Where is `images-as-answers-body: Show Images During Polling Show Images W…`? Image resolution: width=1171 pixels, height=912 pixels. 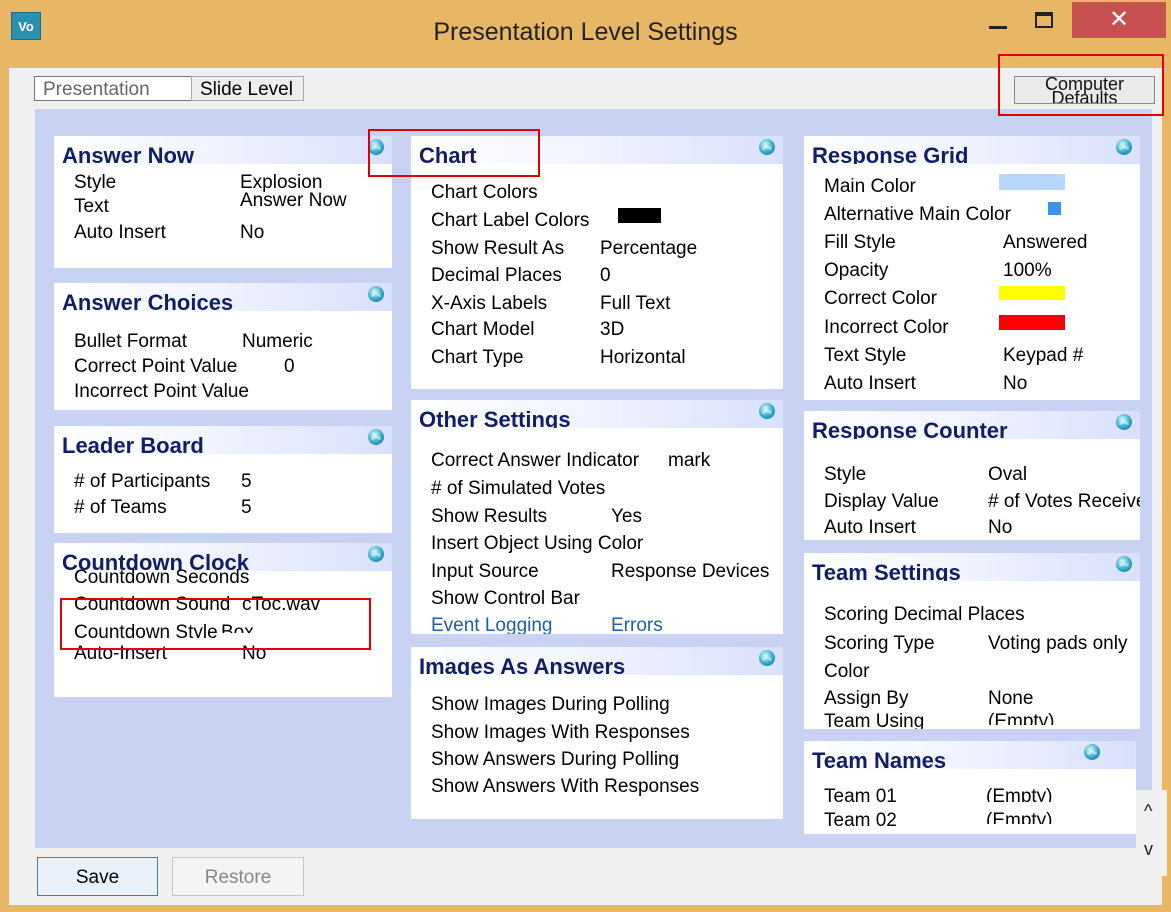 images-as-answers-body: Show Images During Polling Show Images W… is located at coordinates (597, 747).